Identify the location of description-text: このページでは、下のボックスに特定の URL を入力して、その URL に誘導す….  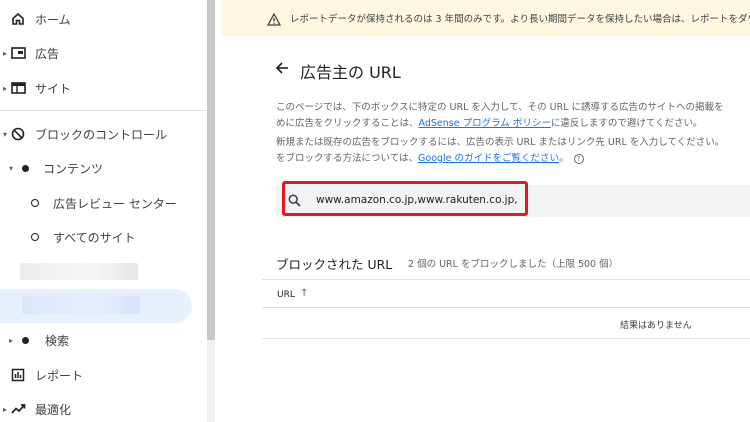
(500, 107).